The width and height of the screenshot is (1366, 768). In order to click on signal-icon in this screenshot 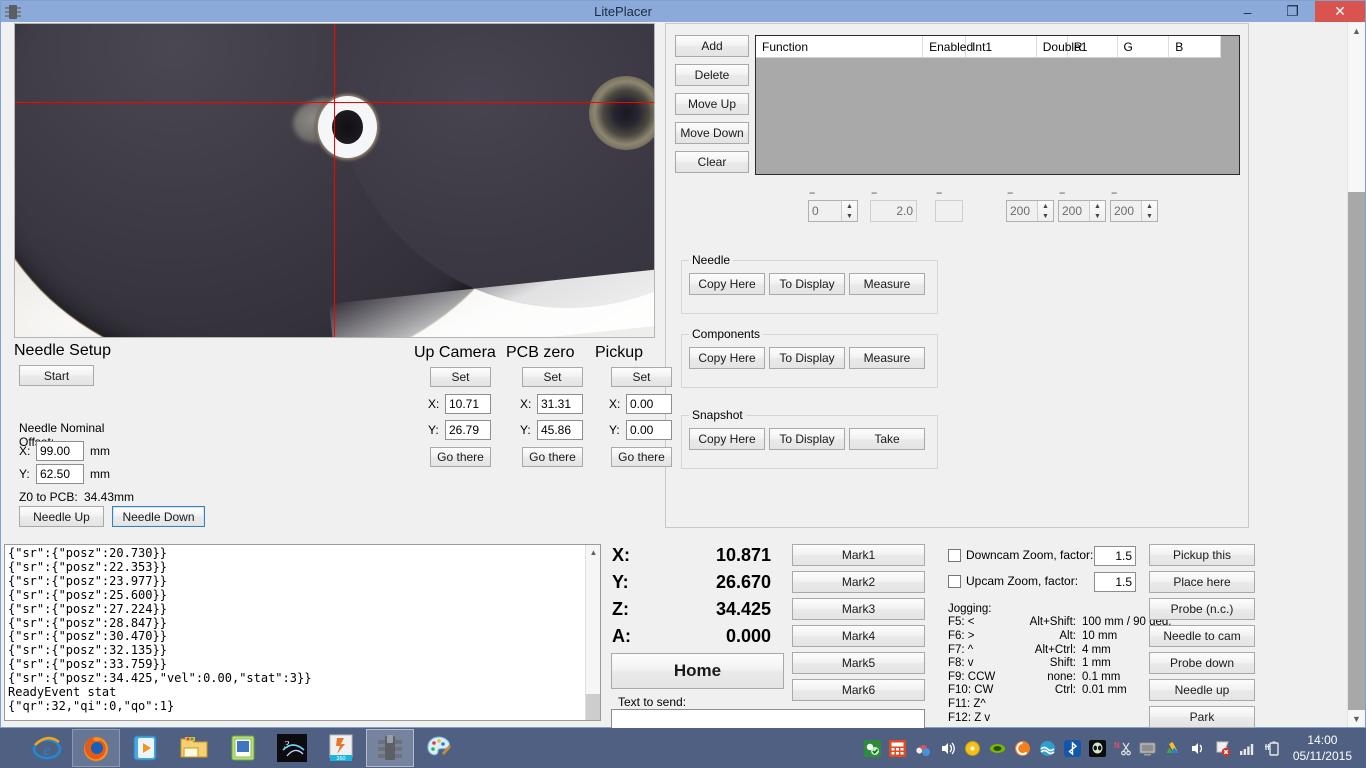, I will do `click(1247, 748)`.